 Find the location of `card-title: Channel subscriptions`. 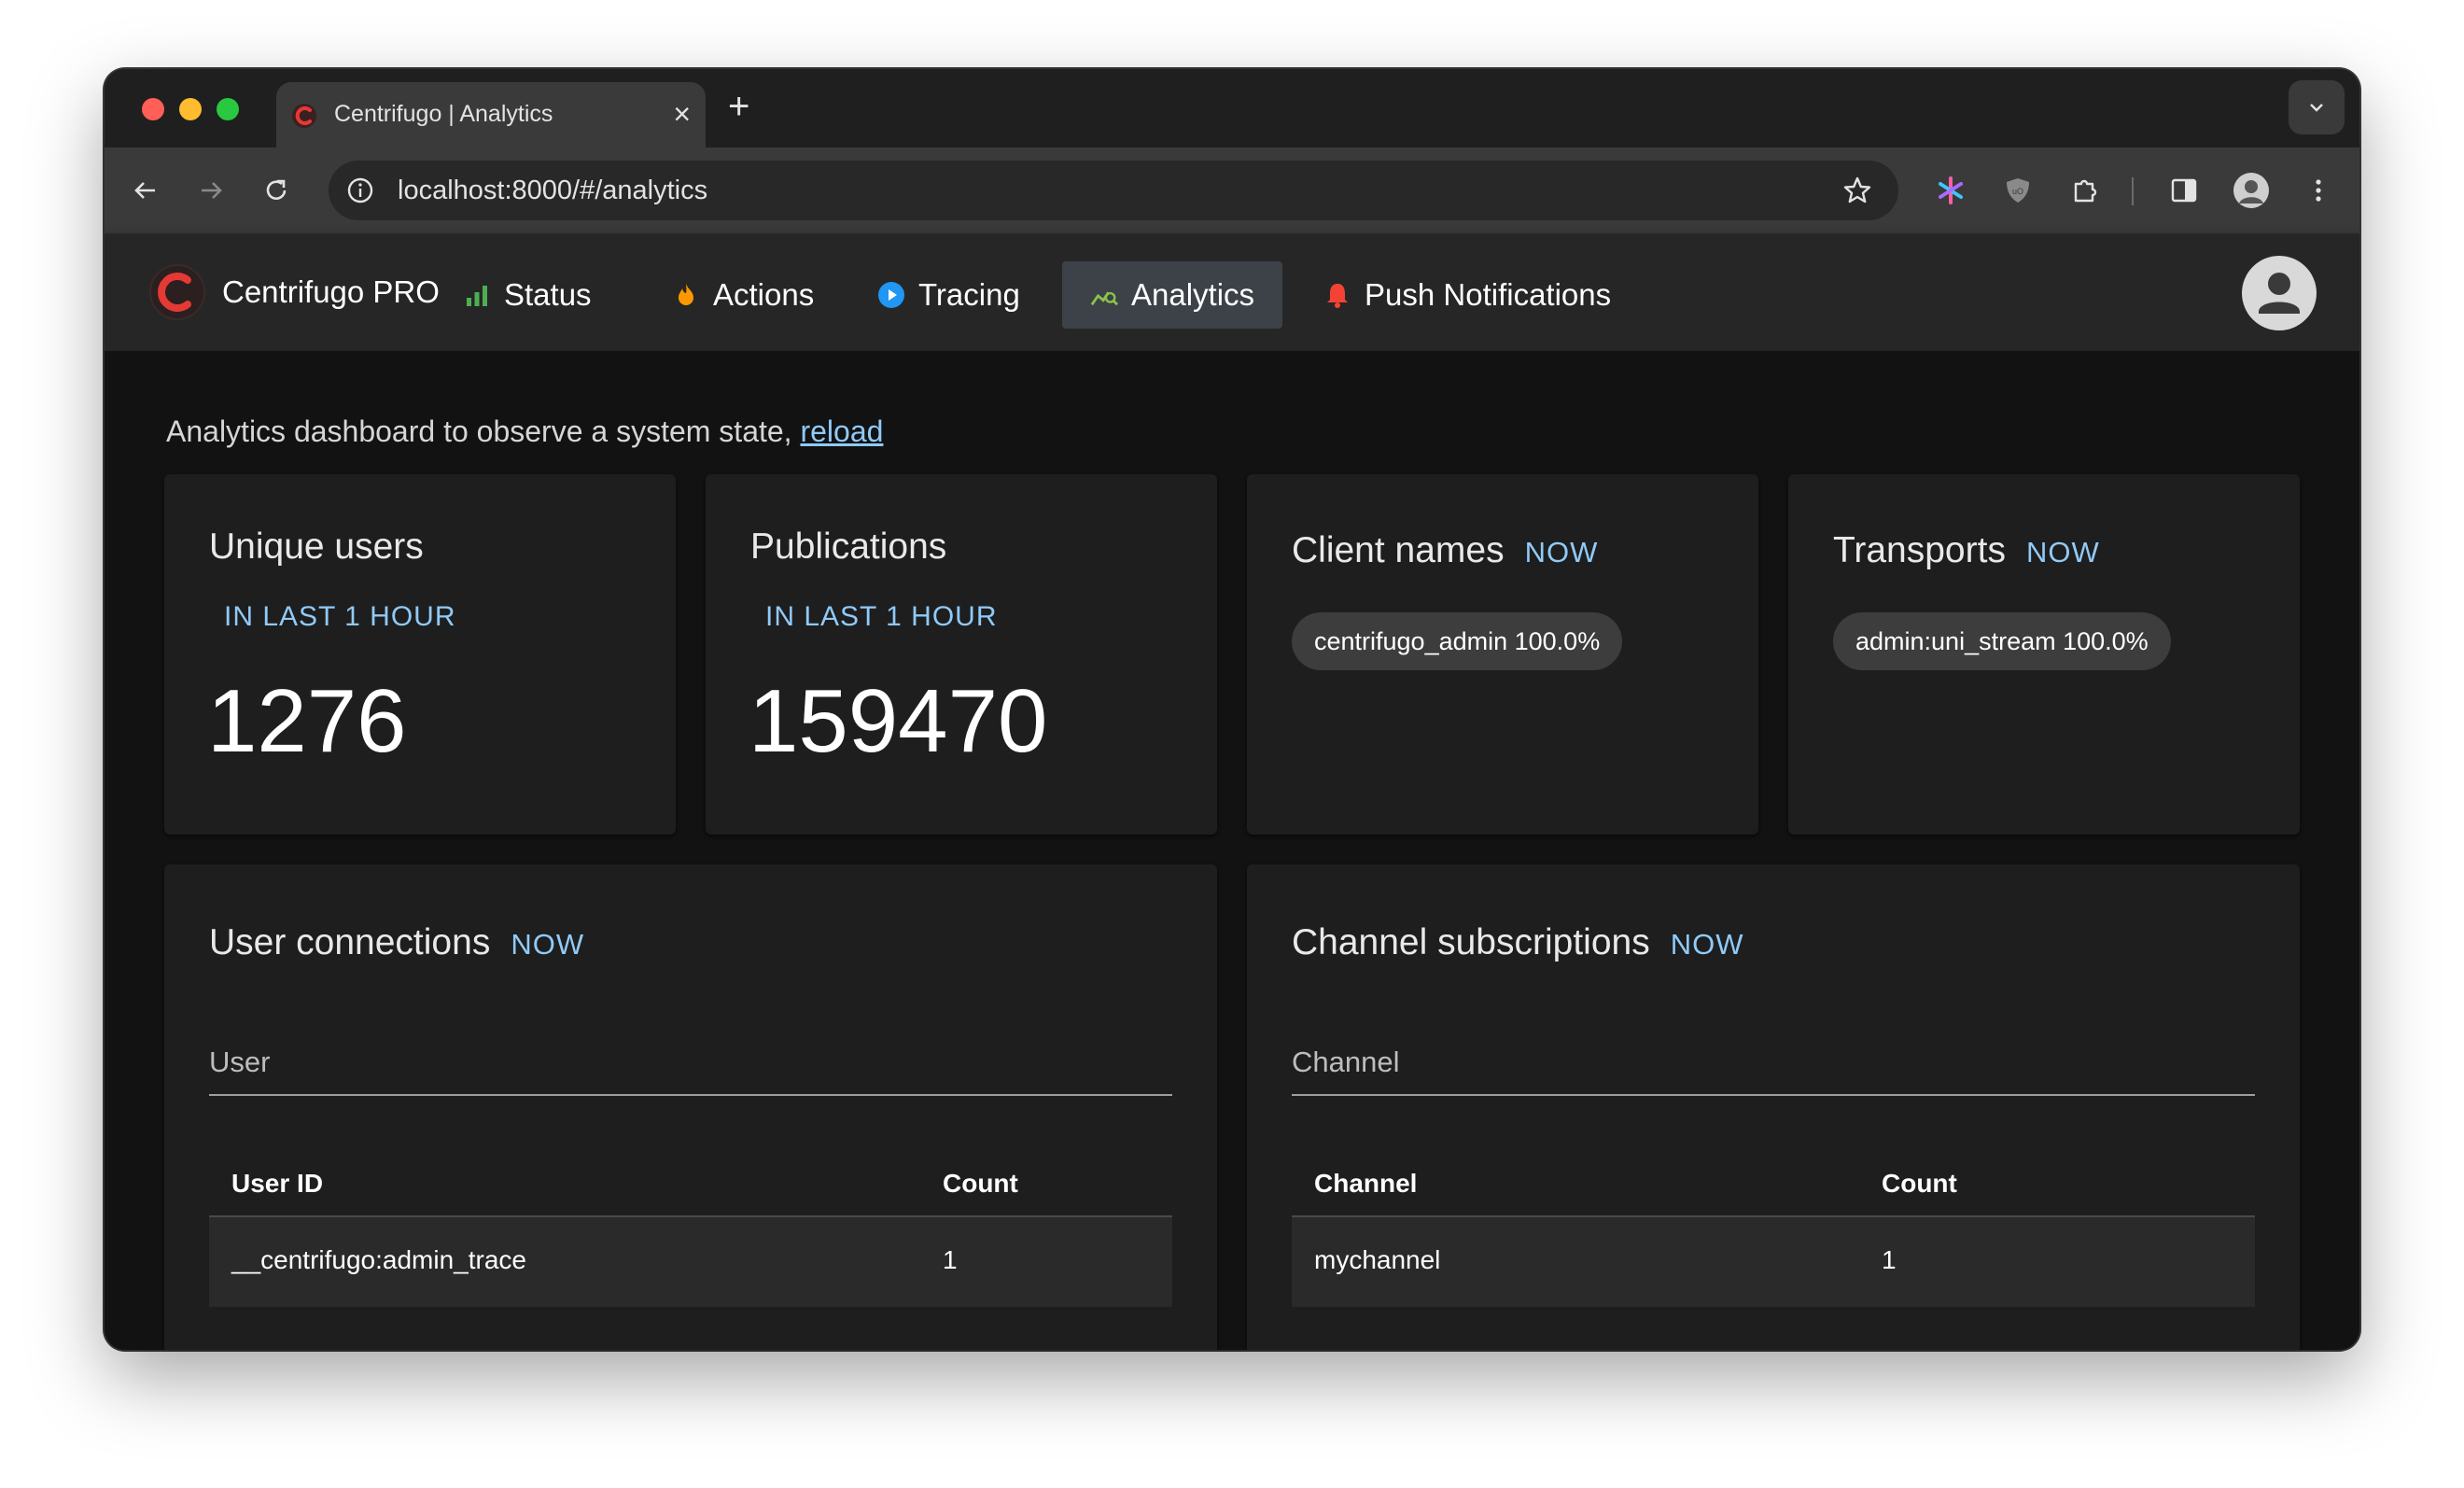

card-title: Channel subscriptions is located at coordinates (1471, 942).